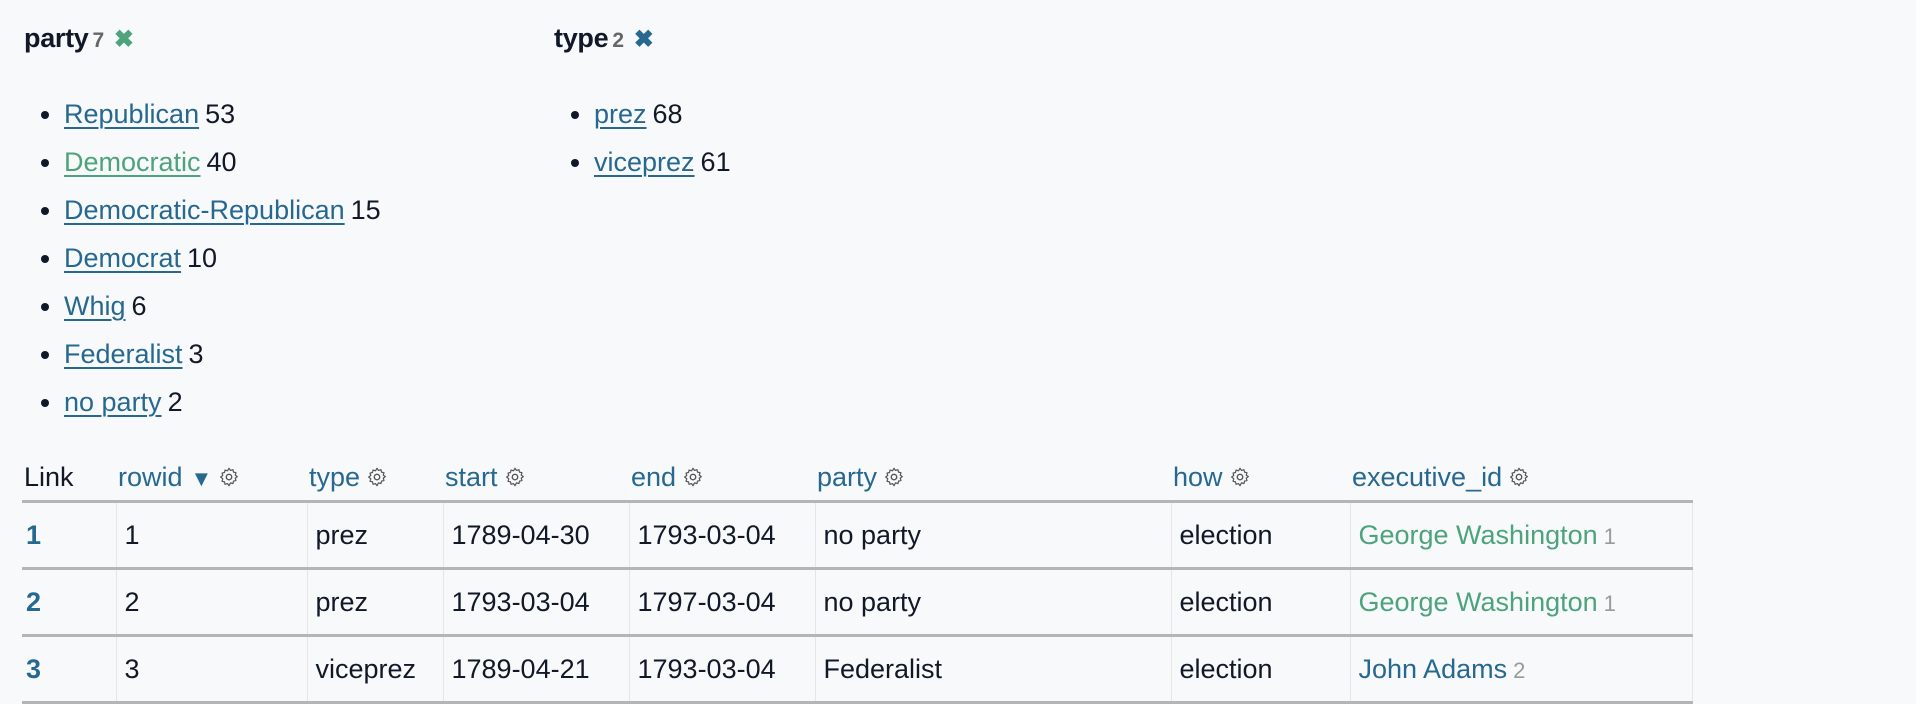  I want to click on facet-item-count: 40, so click(221, 162).